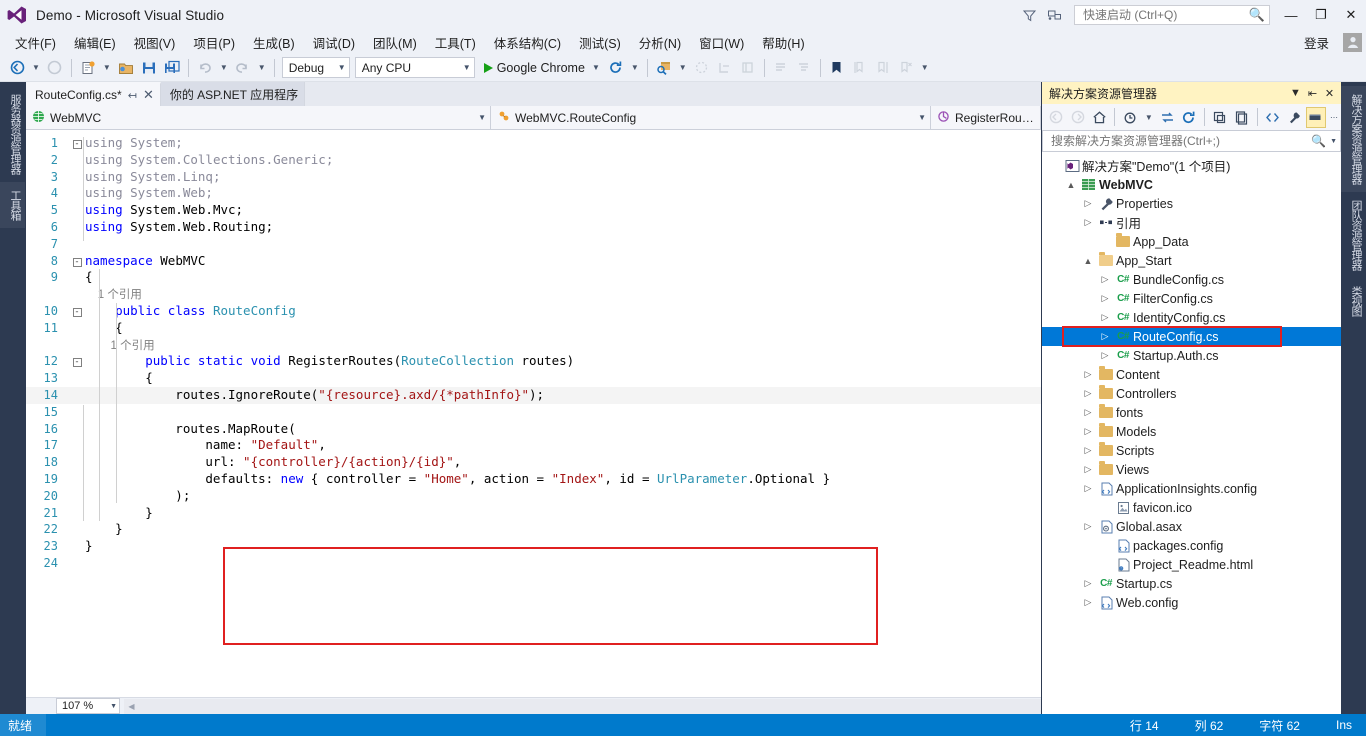 Image resolution: width=1366 pixels, height=736 pixels. Describe the element at coordinates (533, 445) in the screenshot. I see `code-line: 17 name: "Default",` at that location.